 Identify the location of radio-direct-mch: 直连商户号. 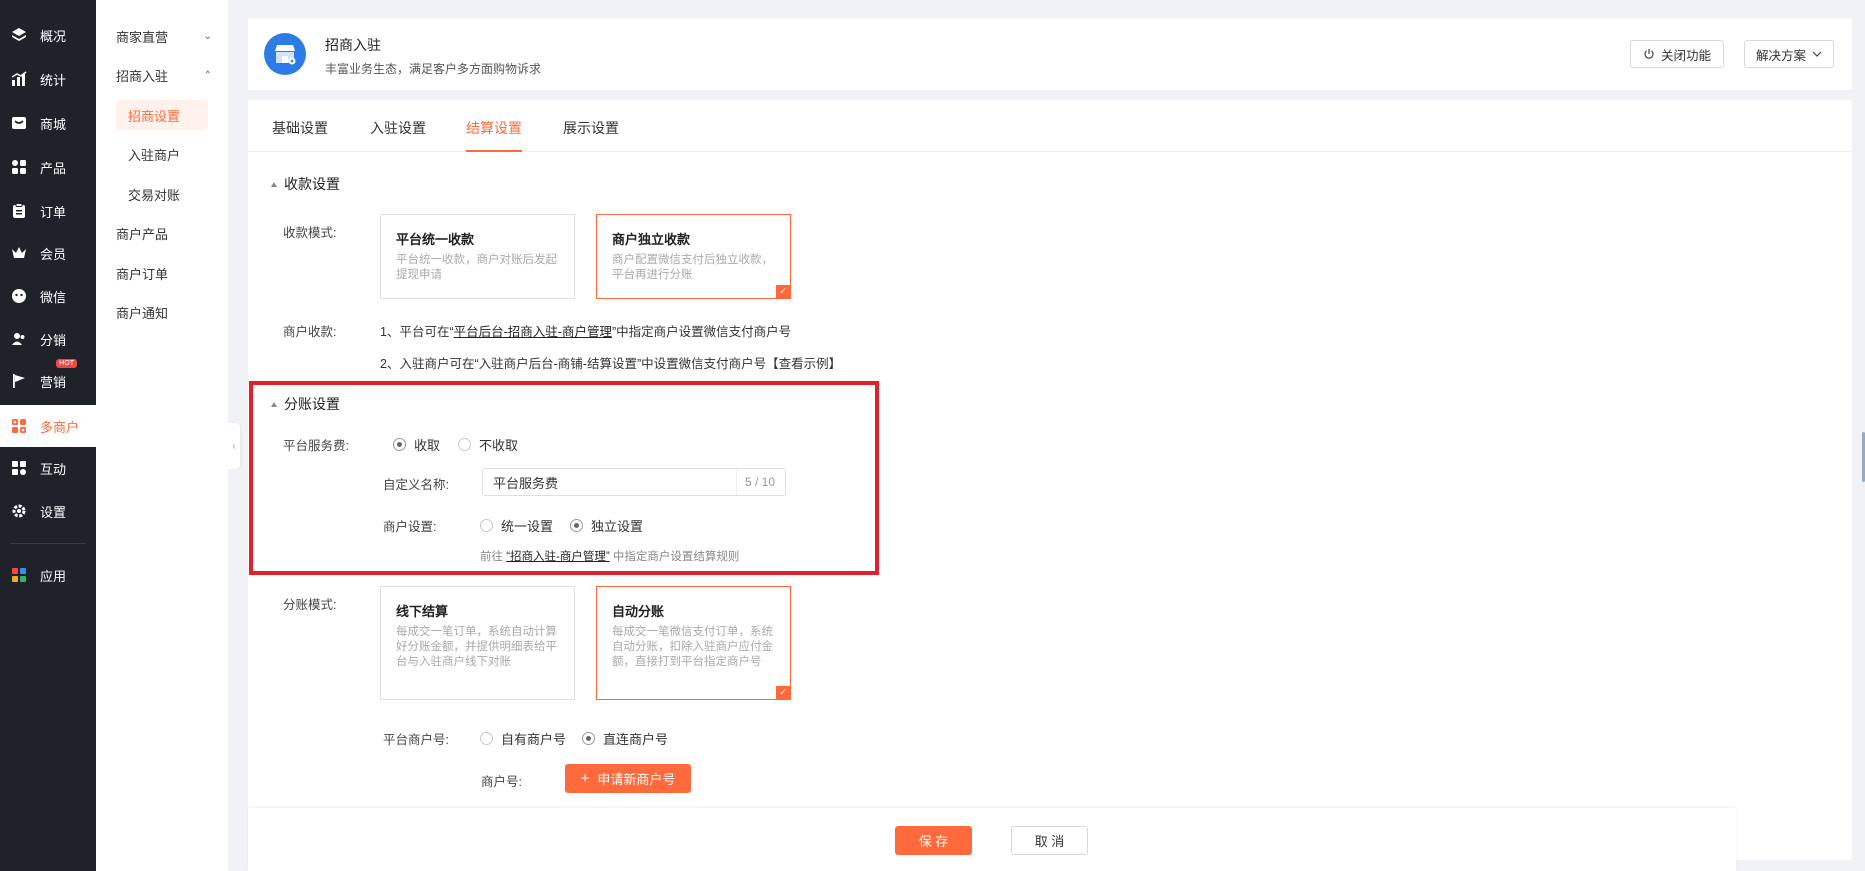
(625, 738).